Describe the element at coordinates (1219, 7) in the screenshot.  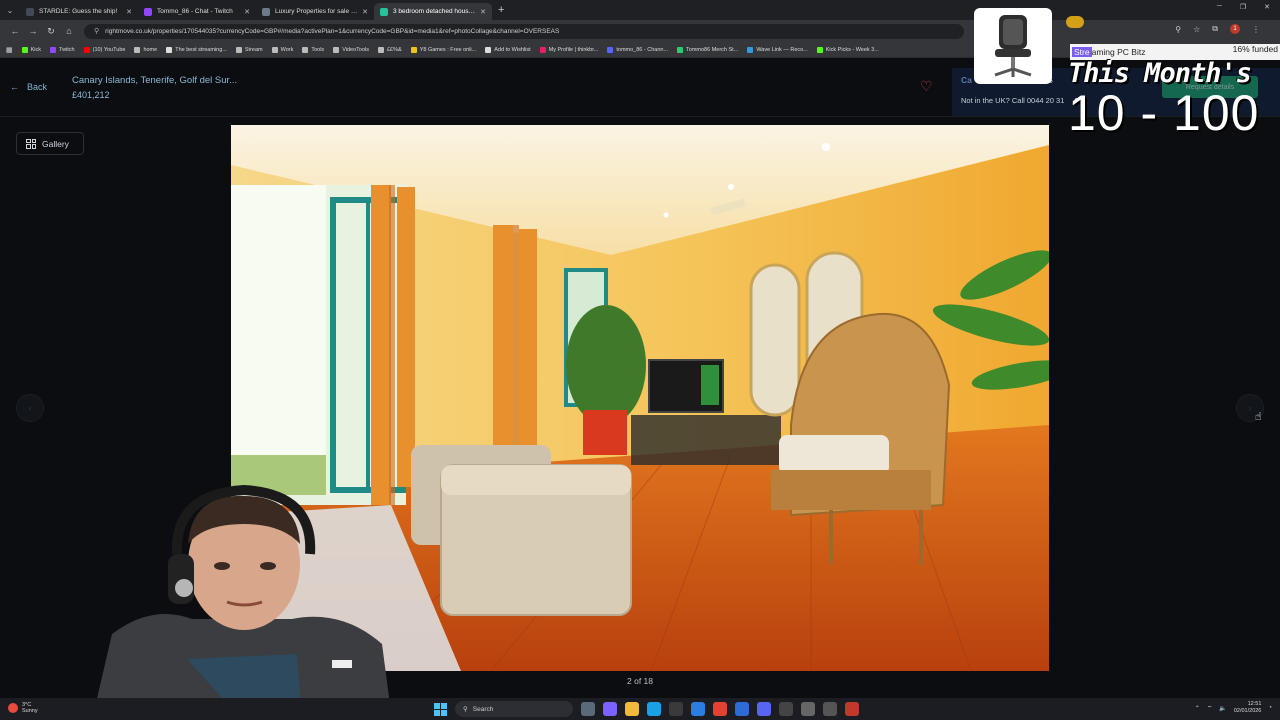
I see `minimize-icon: ─` at that location.